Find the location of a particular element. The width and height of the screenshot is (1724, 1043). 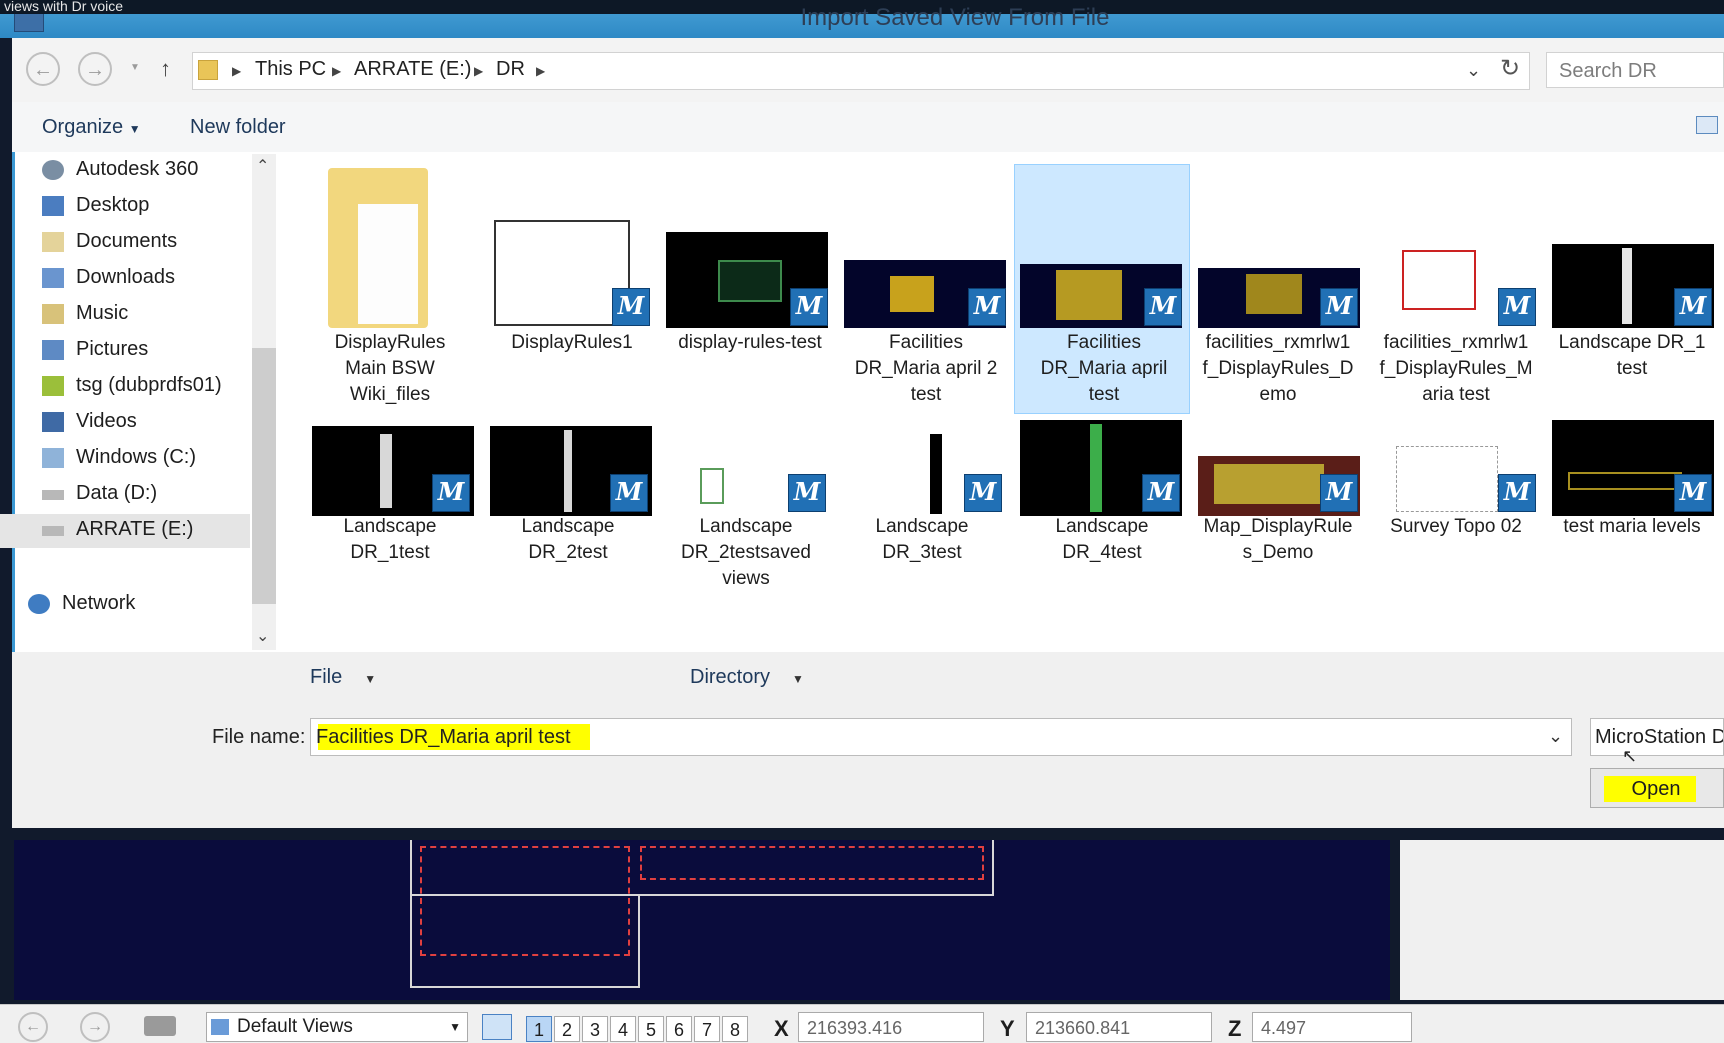

nav-item-desktop: Desktop is located at coordinates (125, 207).